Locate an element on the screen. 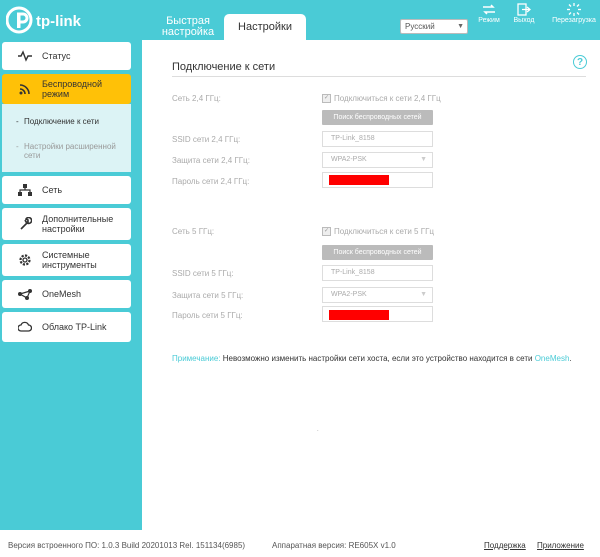 The image size is (600, 557). note-label: Примечание: is located at coordinates (196, 358).